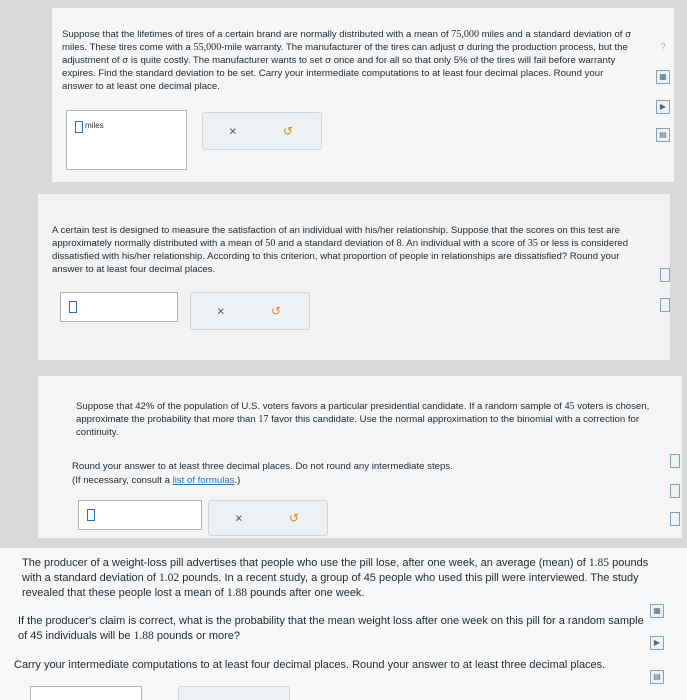 This screenshot has height=700, width=687. Describe the element at coordinates (675, 491) in the screenshot. I see `video-icon` at that location.